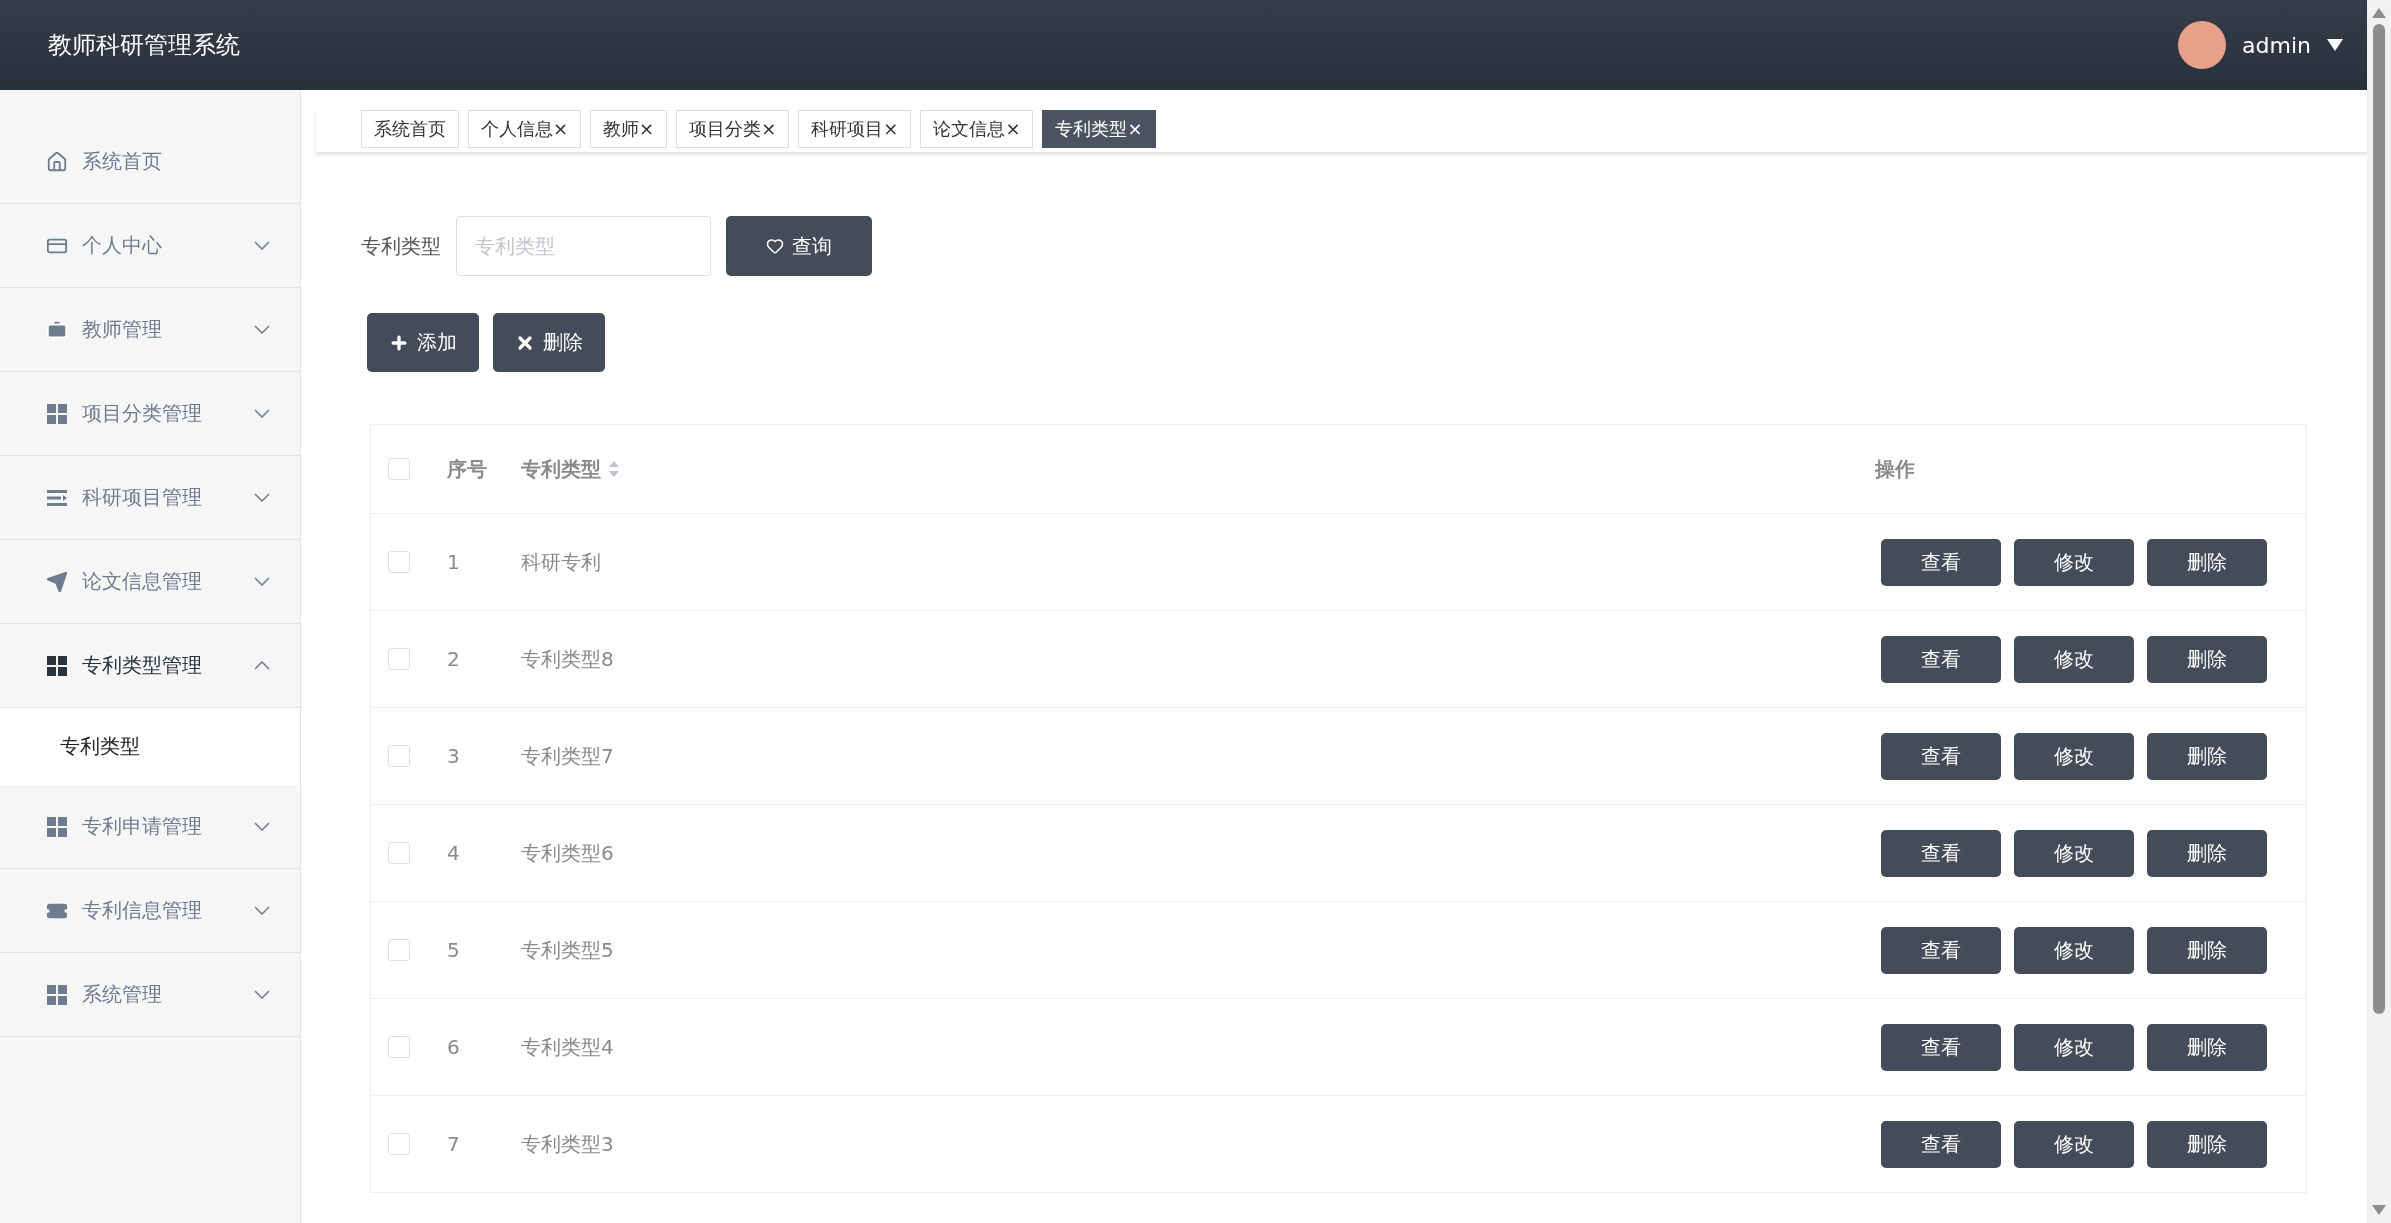 The height and width of the screenshot is (1223, 2391). What do you see at coordinates (57, 329) in the screenshot?
I see `briefcase-icon` at bounding box center [57, 329].